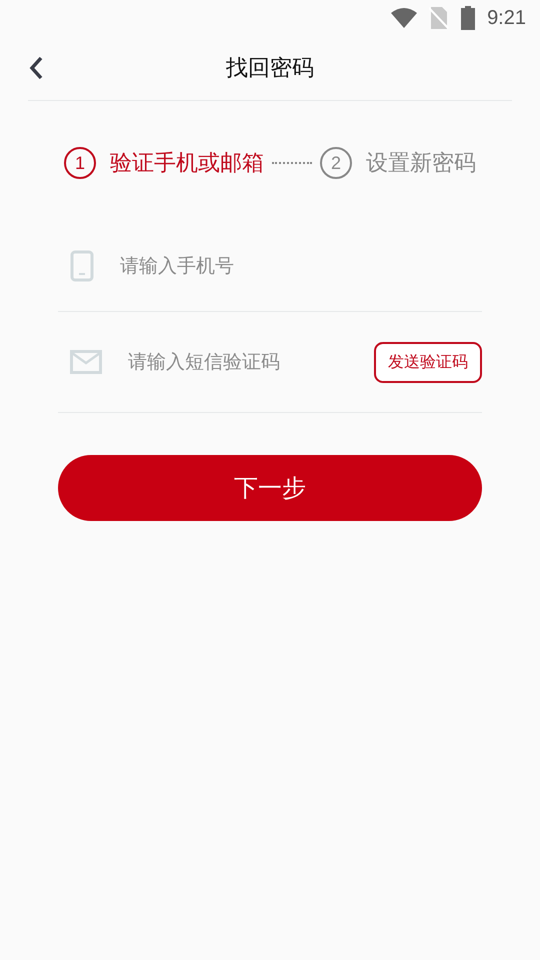 Image resolution: width=540 pixels, height=960 pixels. Describe the element at coordinates (421, 164) in the screenshot. I see `step-label: 设置新密码` at that location.